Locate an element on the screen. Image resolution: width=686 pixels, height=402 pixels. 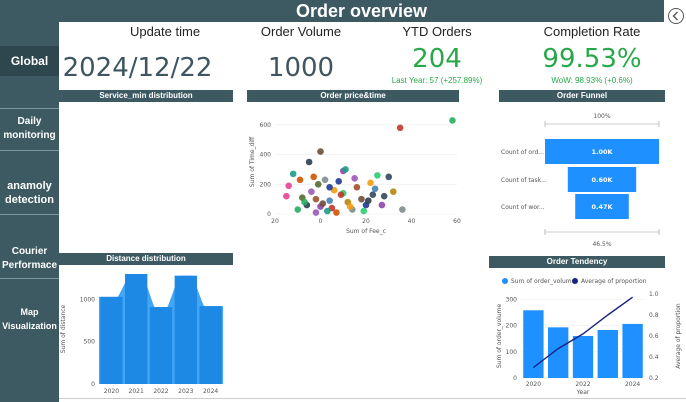
scatter-y-tick: 400 is located at coordinates (266, 155).